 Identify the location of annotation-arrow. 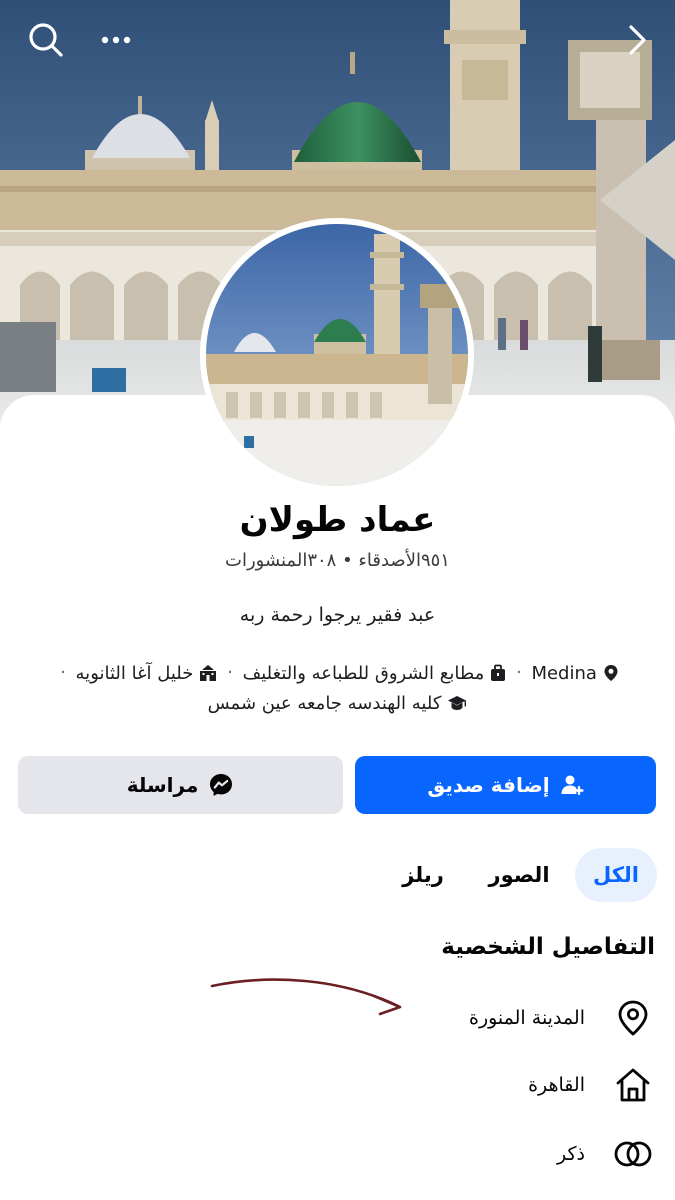
(306, 997).